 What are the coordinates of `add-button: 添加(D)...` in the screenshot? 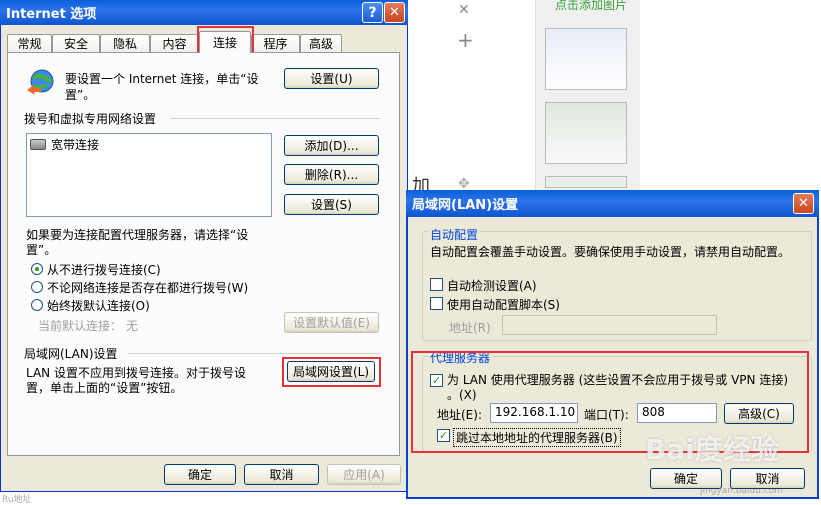 It's located at (331, 145).